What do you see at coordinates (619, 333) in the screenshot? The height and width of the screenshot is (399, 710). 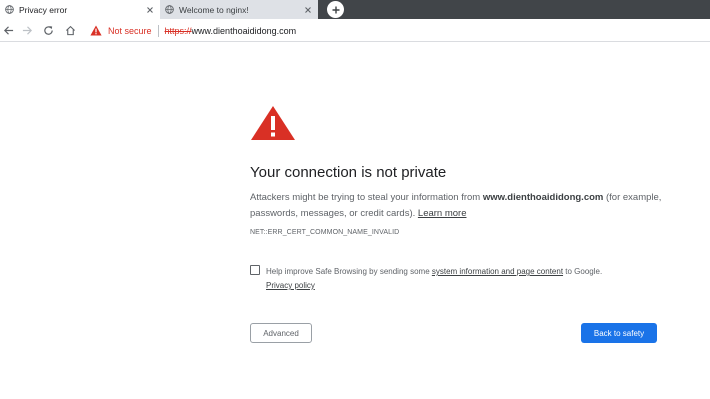 I see `back-to-safety-button: Back to safety` at bounding box center [619, 333].